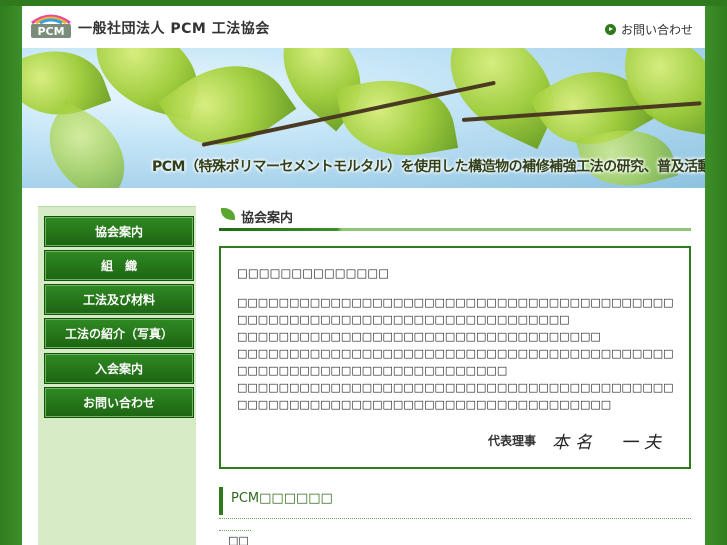  Describe the element at coordinates (282, 498) in the screenshot. I see `pcm-section-title: PCM□□□□□□` at that location.